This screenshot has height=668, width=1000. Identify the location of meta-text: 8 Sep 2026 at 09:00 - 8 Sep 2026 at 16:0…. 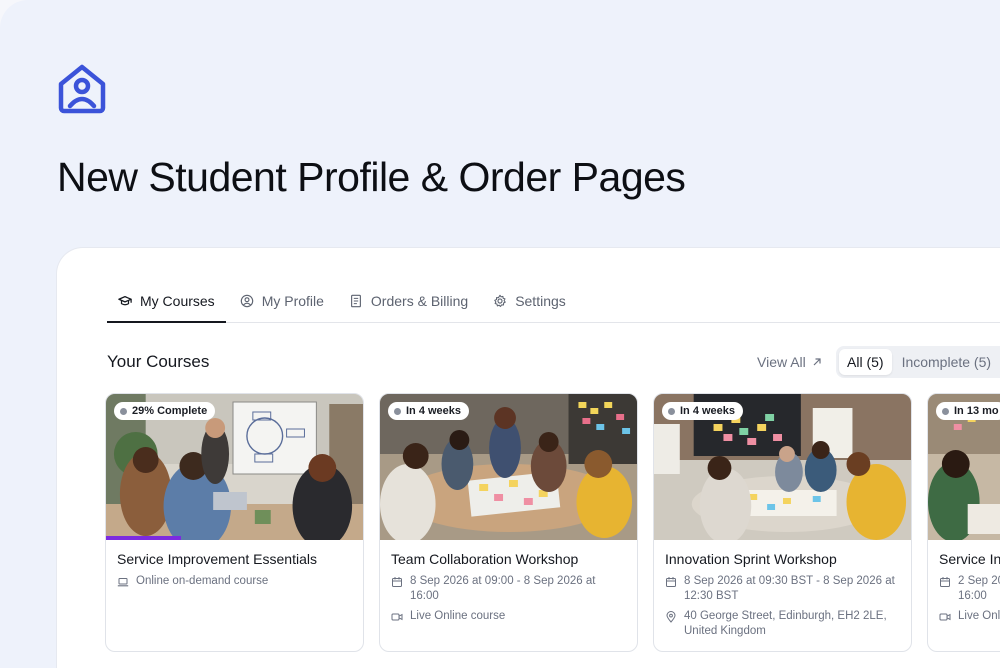
(503, 588).